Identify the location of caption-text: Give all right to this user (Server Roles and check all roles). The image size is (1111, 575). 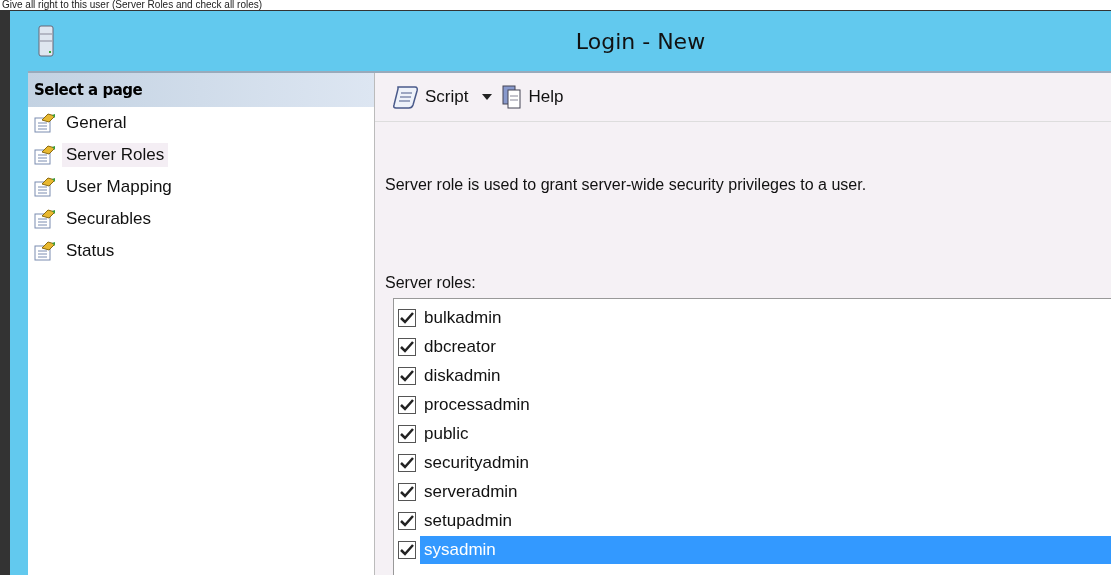
(132, 5).